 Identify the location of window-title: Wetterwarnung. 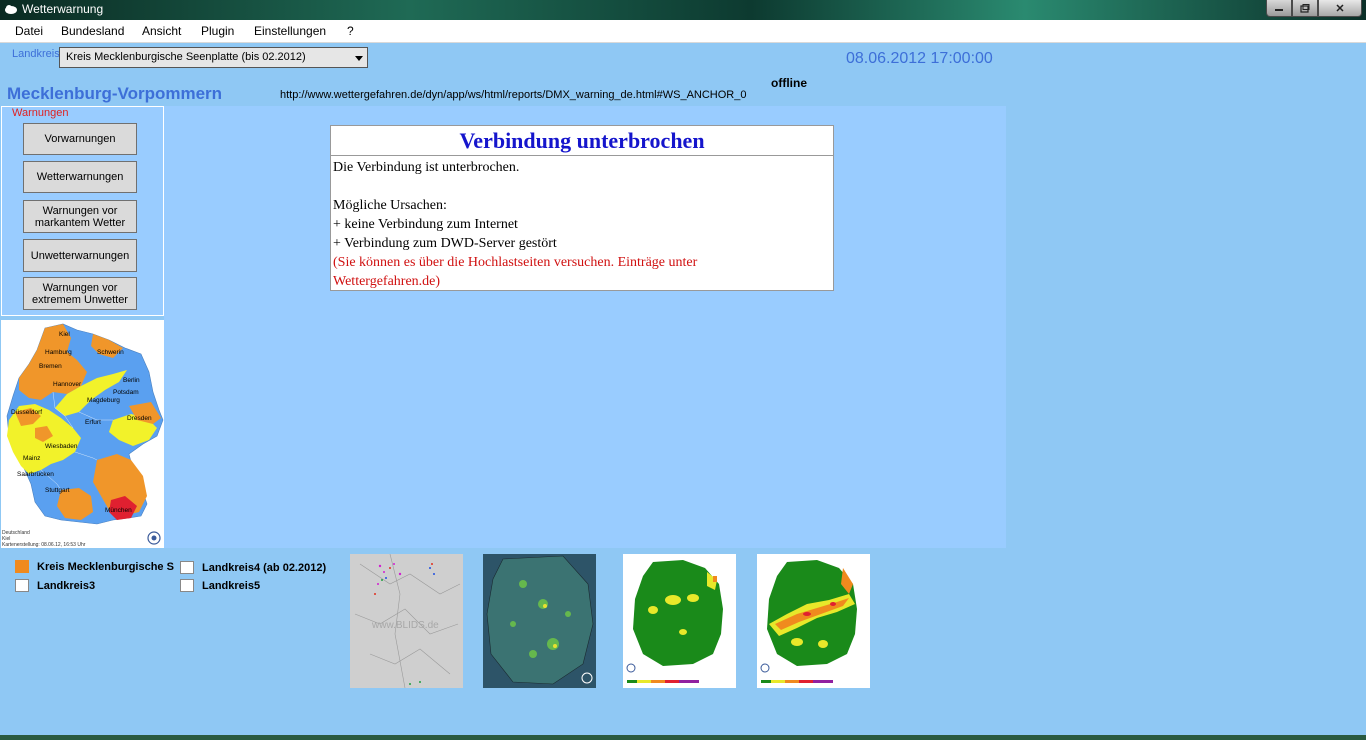
(63, 9).